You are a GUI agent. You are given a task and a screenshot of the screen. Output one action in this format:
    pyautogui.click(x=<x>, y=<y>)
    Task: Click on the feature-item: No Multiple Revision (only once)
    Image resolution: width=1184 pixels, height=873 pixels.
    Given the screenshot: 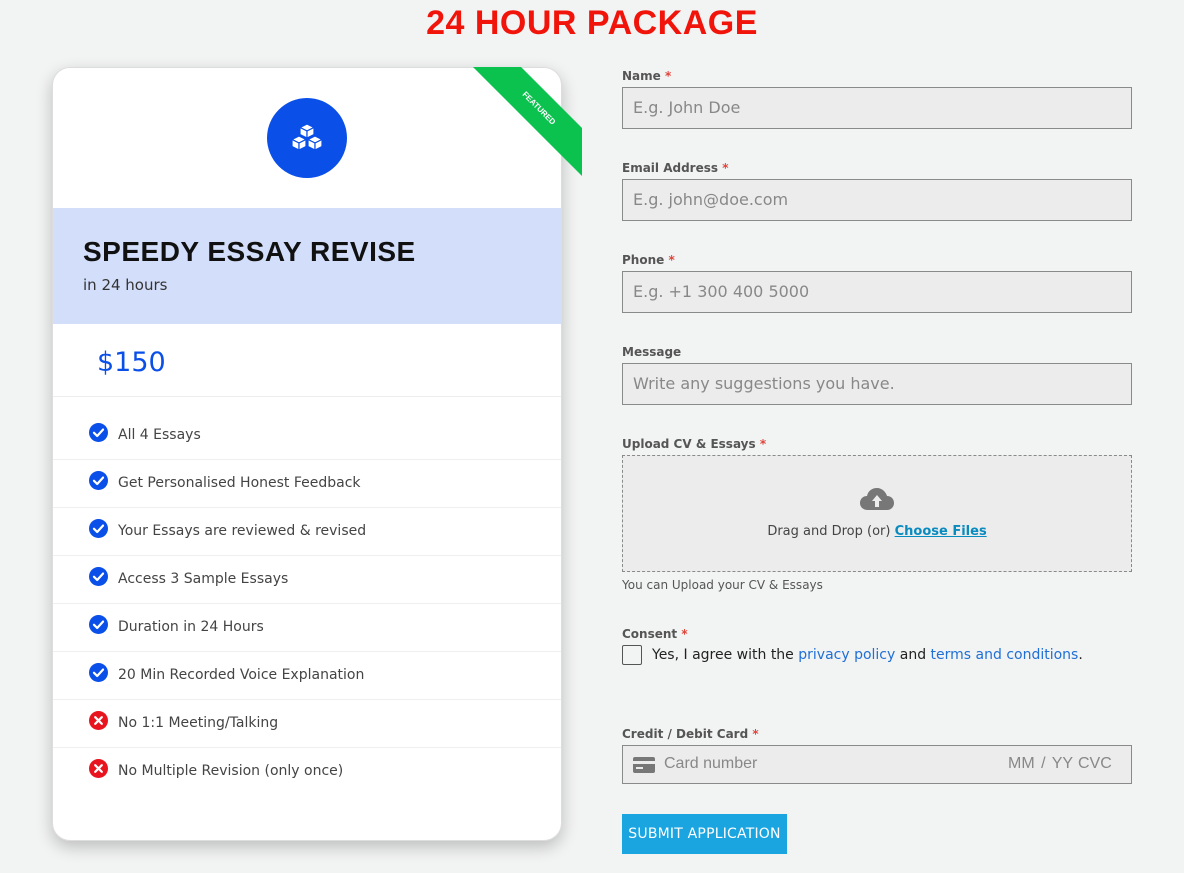 What is the action you would take?
    pyautogui.click(x=307, y=772)
    